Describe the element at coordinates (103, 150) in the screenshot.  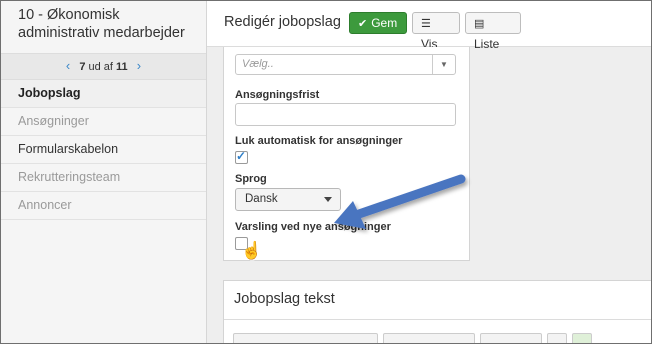
I see `sidebar-item-formularskabelon: Formularskabelon` at that location.